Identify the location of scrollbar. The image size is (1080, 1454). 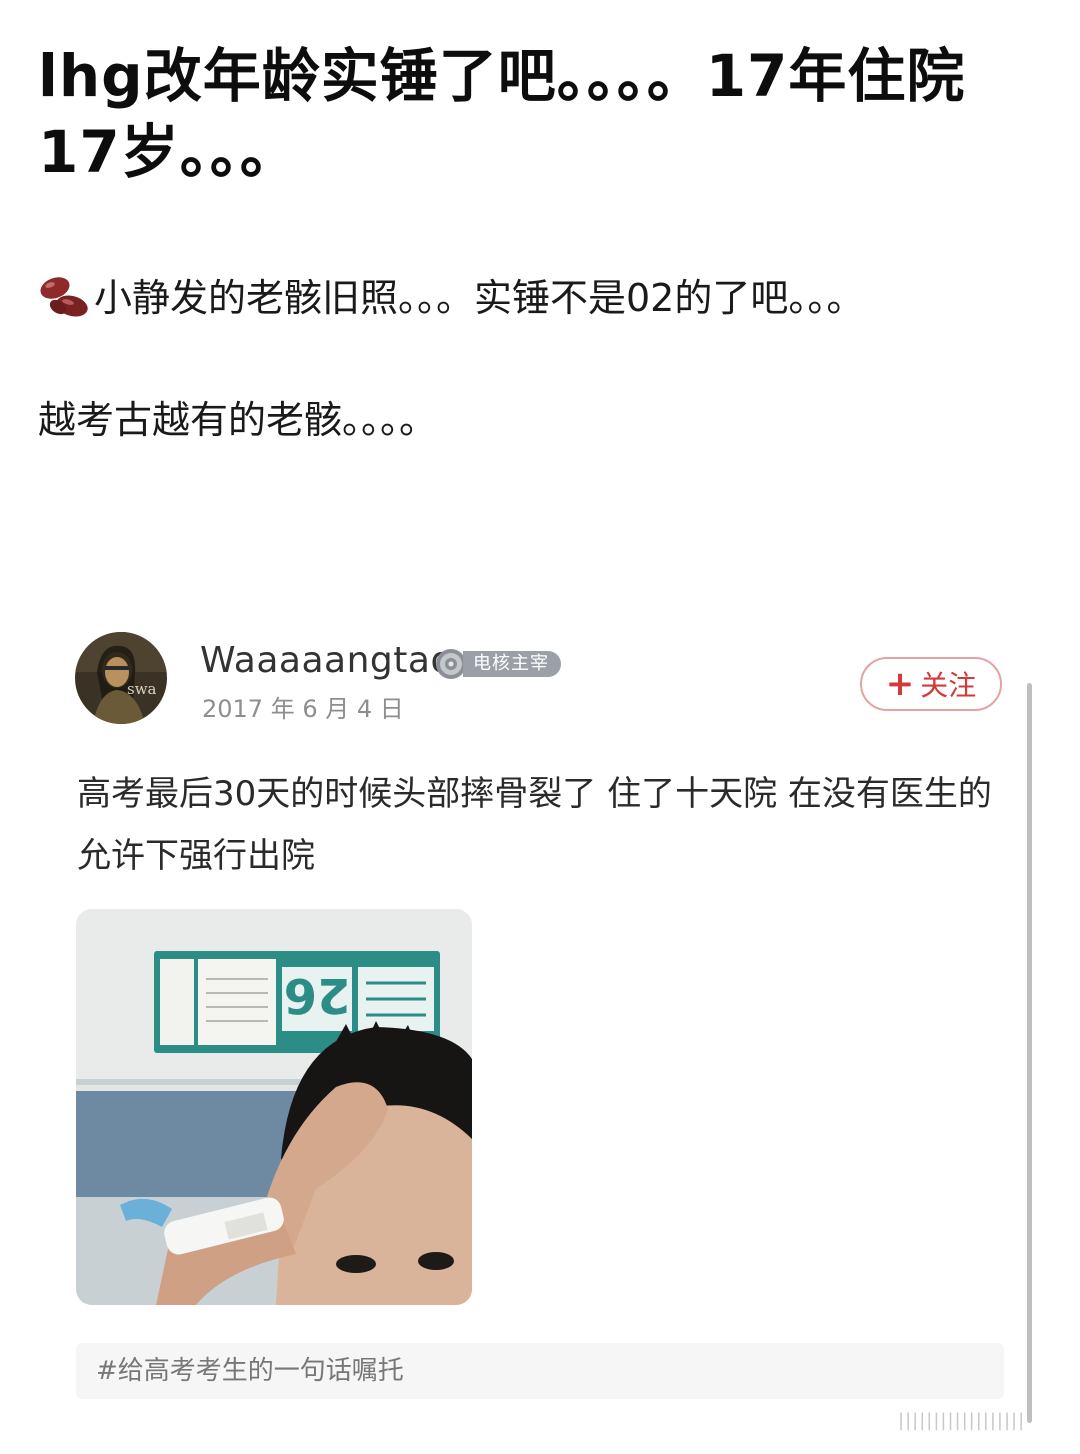
(1029, 1053).